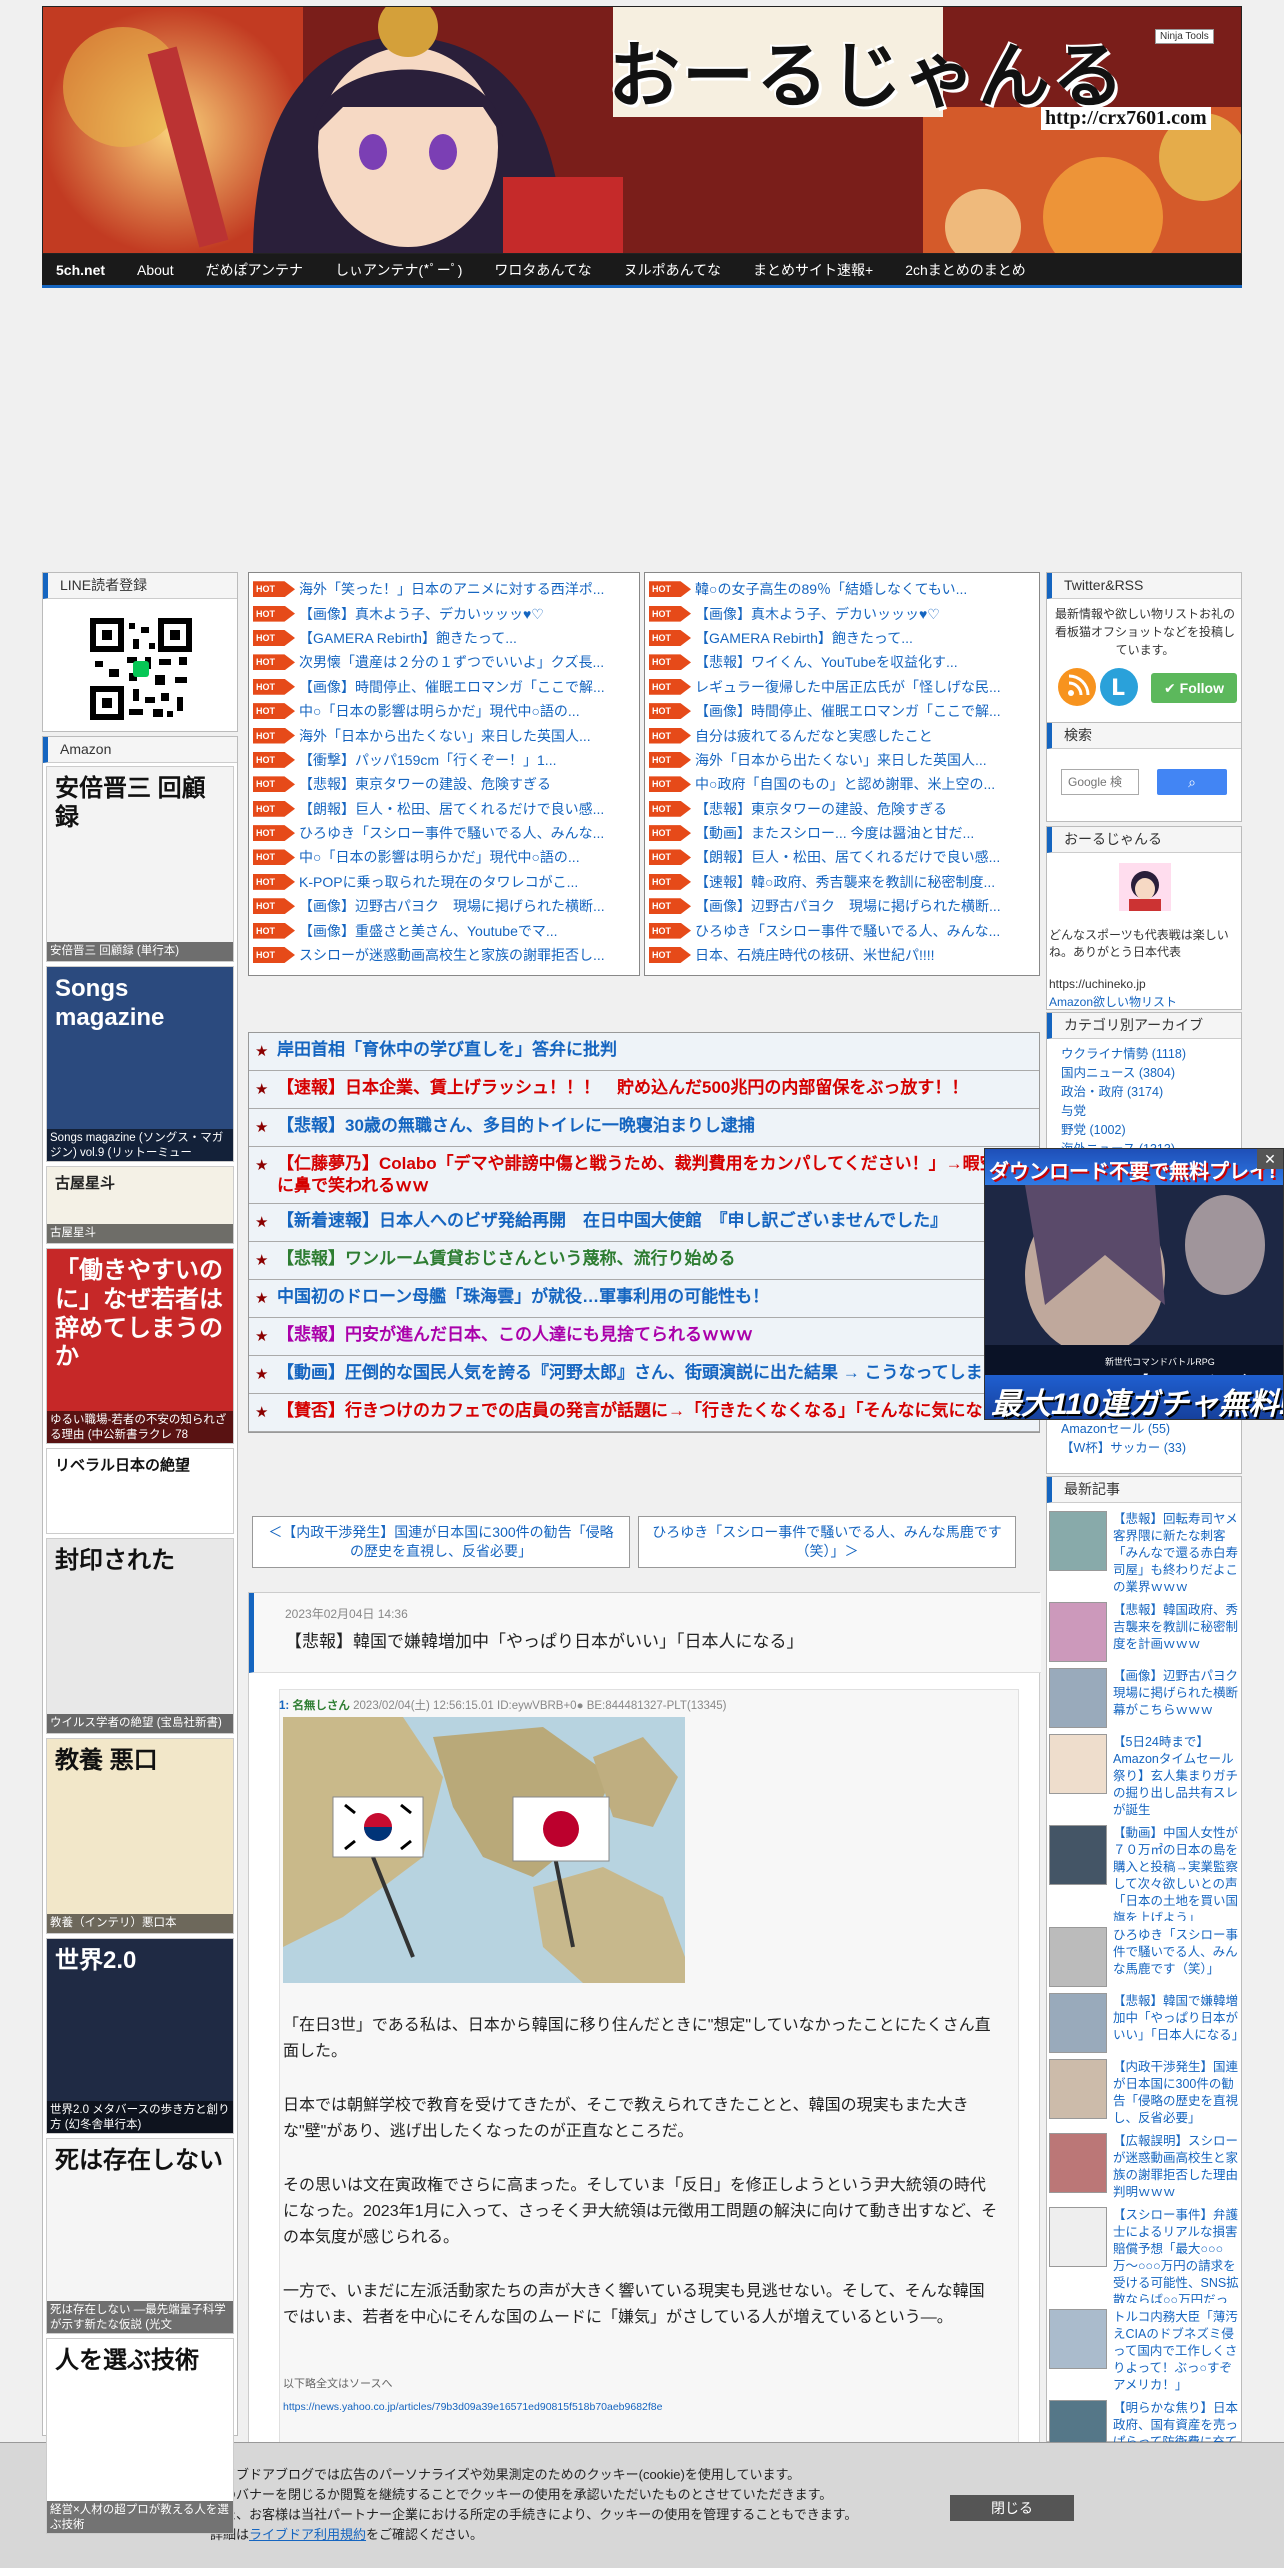  What do you see at coordinates (1184, 36) in the screenshot?
I see `ninja-tools-badge: Ninja Tools` at bounding box center [1184, 36].